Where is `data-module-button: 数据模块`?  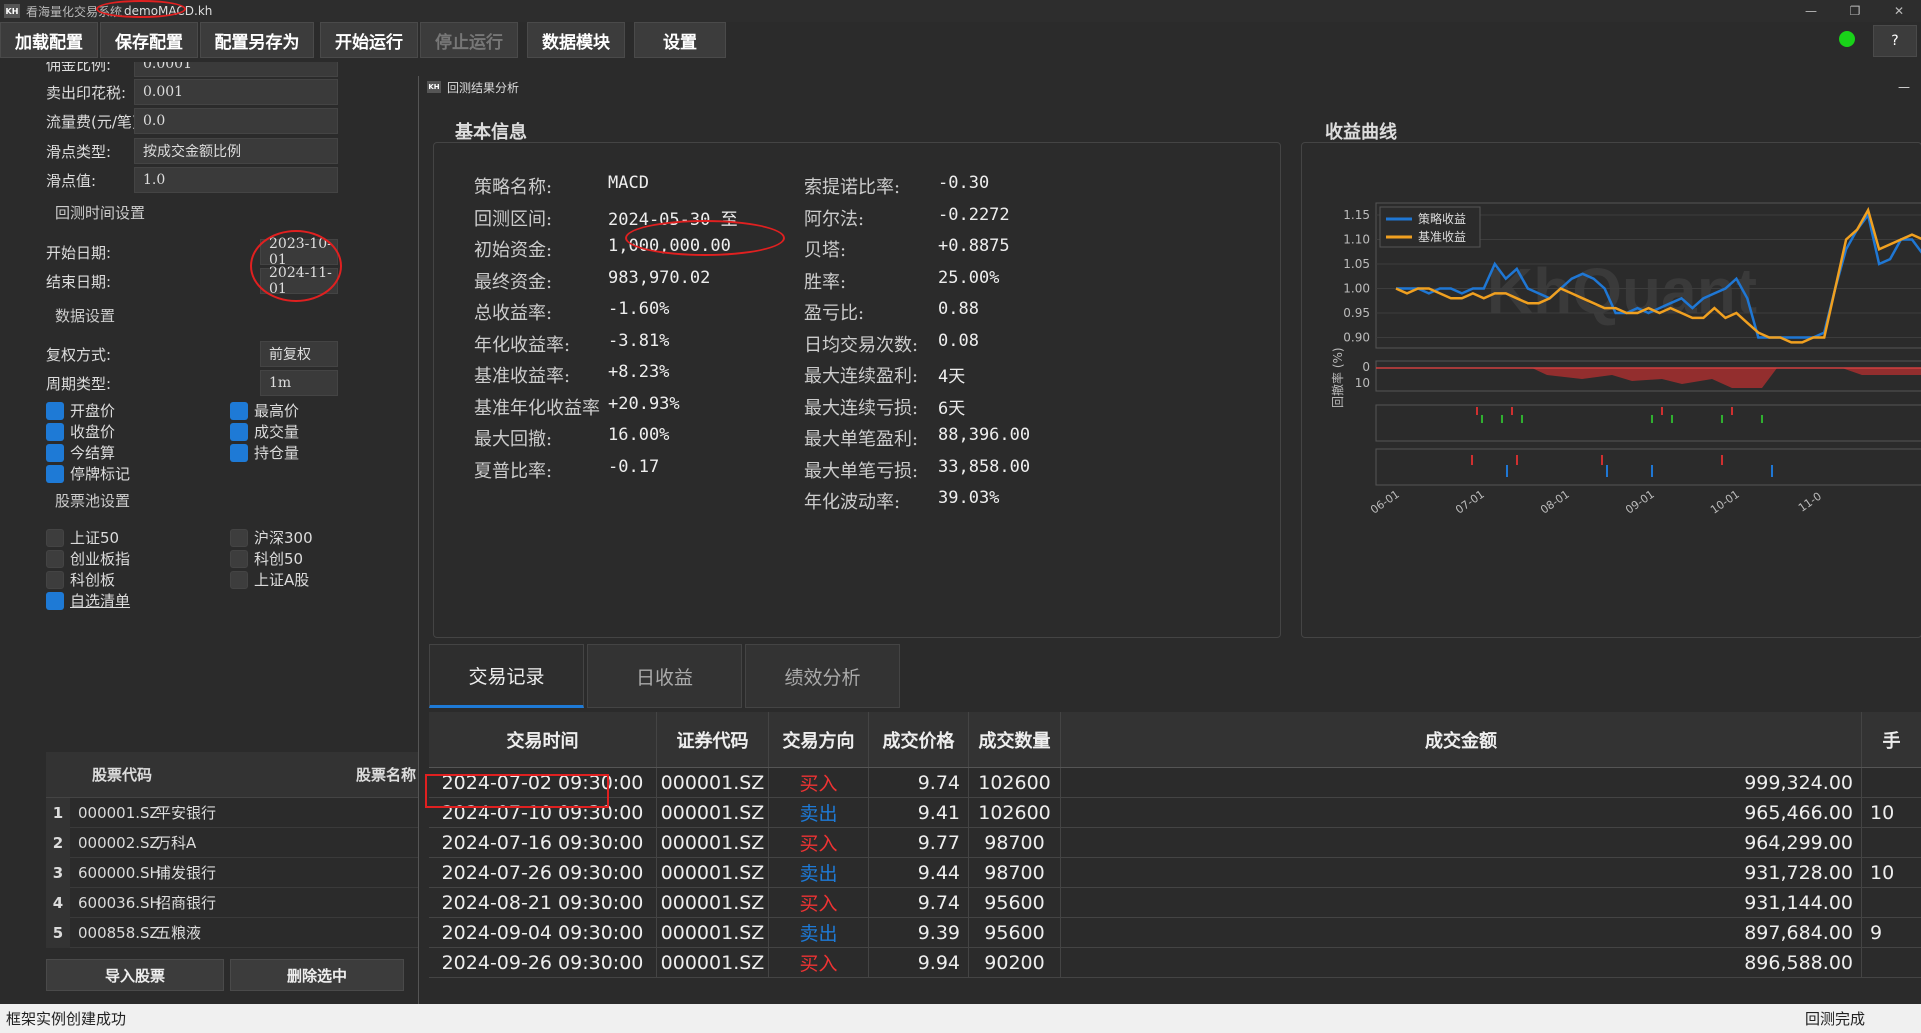
data-module-button: 数据模块 is located at coordinates (576, 40).